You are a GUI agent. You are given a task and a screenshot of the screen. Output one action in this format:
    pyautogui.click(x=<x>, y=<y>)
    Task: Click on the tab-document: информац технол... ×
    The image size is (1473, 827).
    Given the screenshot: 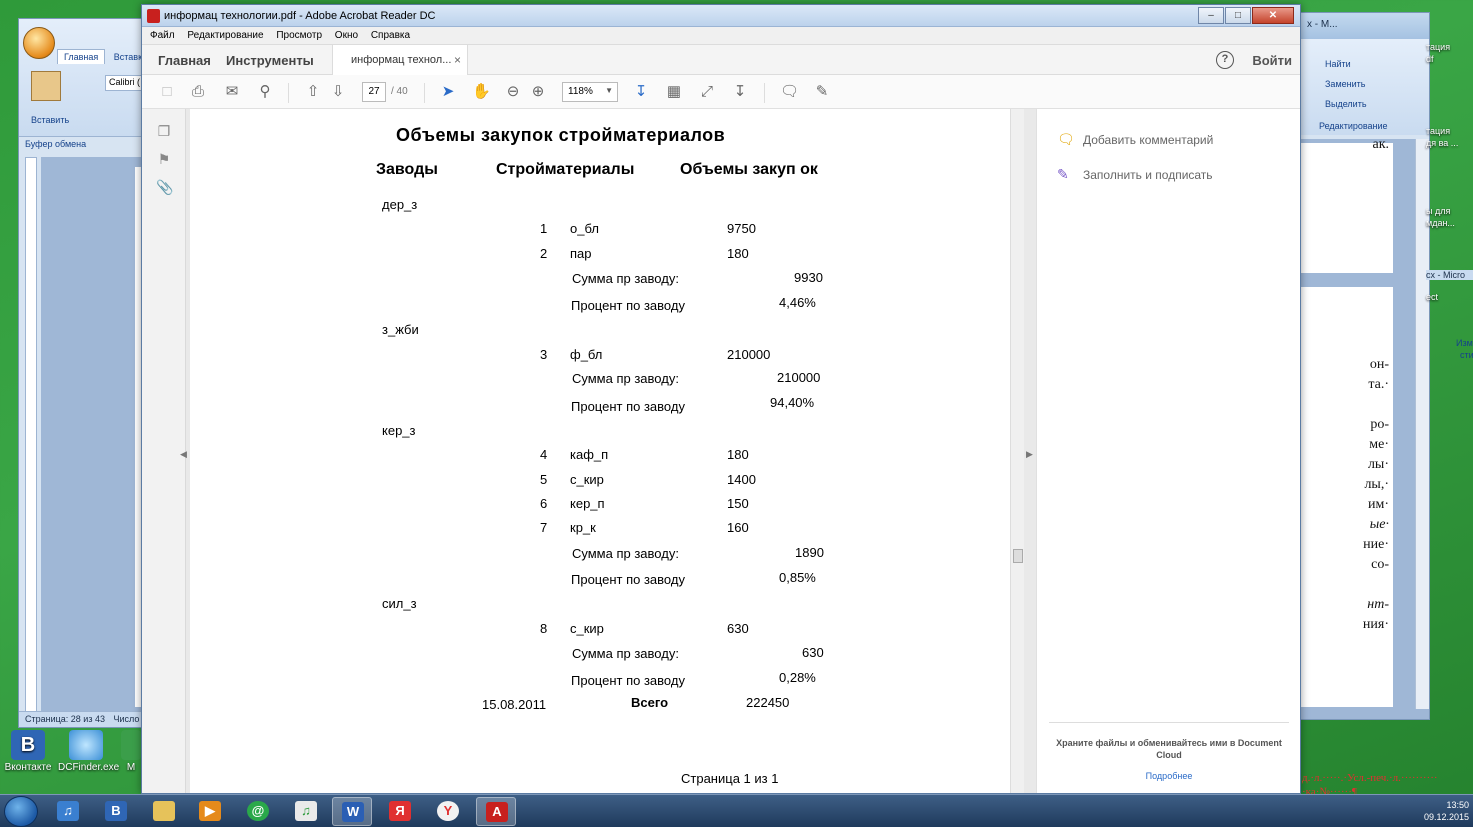 What is the action you would take?
    pyautogui.click(x=400, y=60)
    